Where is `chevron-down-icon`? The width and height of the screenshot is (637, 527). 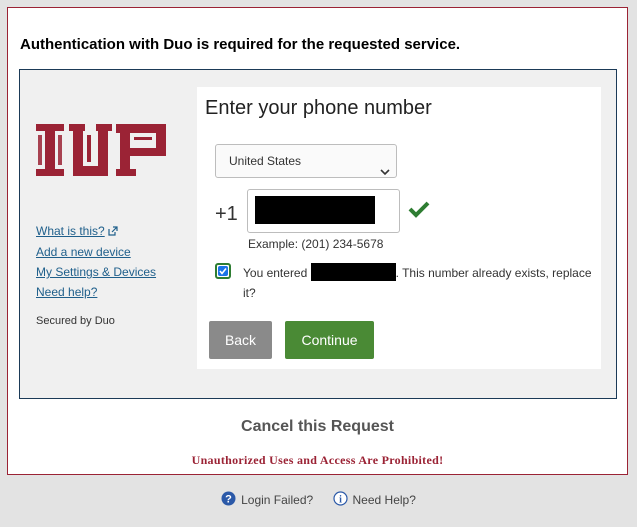 chevron-down-icon is located at coordinates (385, 172).